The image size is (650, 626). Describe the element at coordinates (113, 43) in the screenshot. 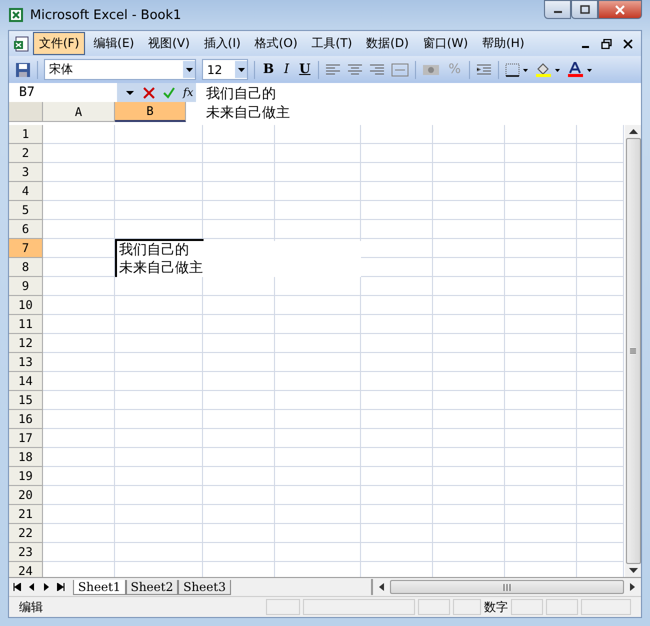

I see `menu-item: 编辑(E)` at that location.